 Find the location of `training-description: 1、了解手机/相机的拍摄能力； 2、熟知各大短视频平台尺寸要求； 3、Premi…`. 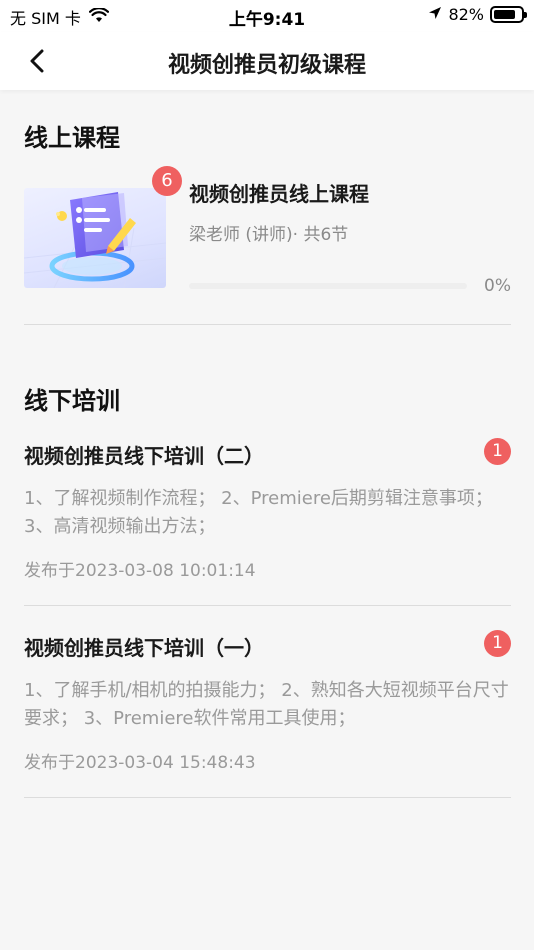

training-description: 1、了解手机/相机的拍摄能力； 2、熟知各大短视频平台尺寸要求； 3、Premi… is located at coordinates (266, 704).